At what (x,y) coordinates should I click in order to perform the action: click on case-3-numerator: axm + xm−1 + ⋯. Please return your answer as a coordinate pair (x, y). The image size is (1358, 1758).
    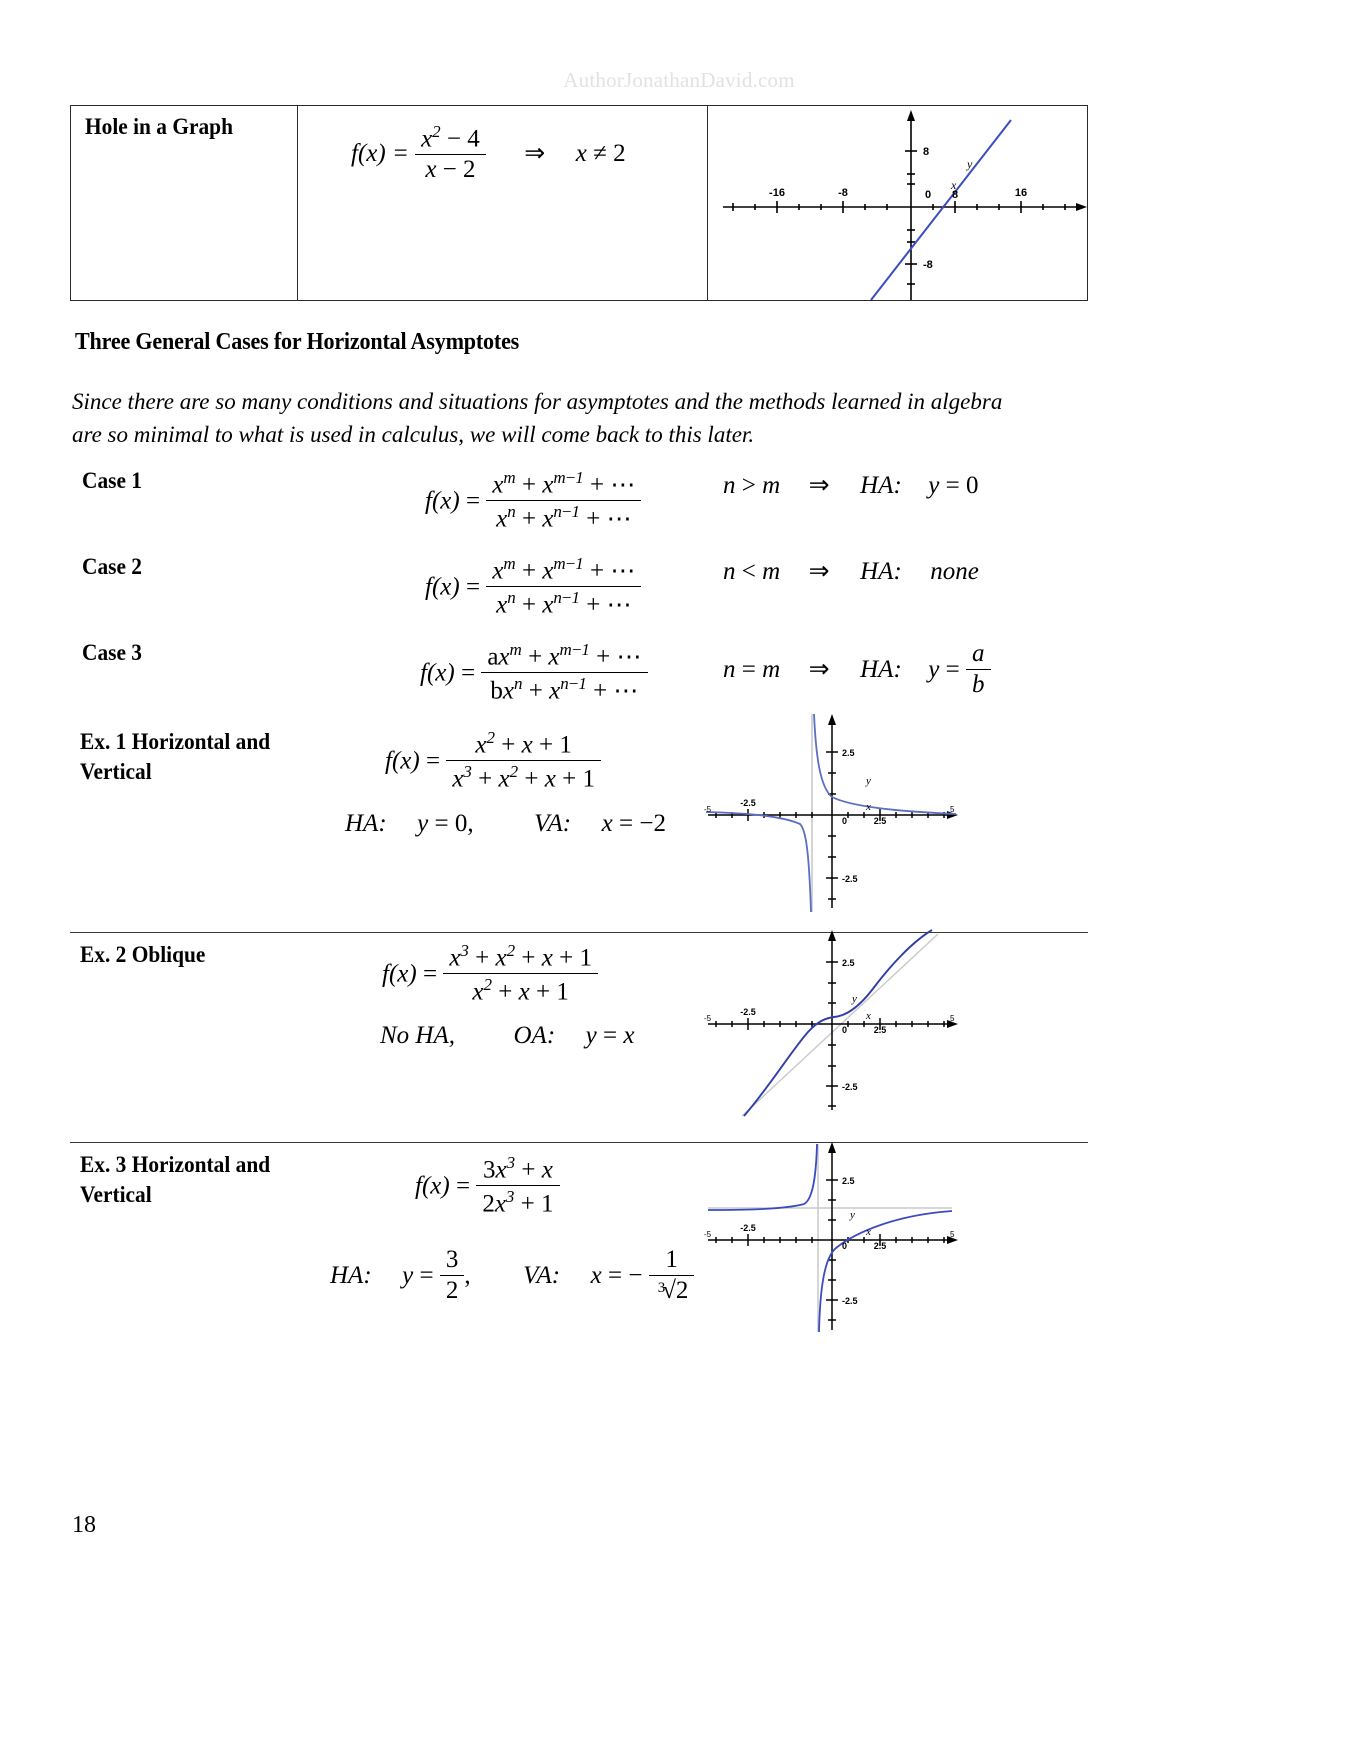
    Looking at the image, I should click on (564, 655).